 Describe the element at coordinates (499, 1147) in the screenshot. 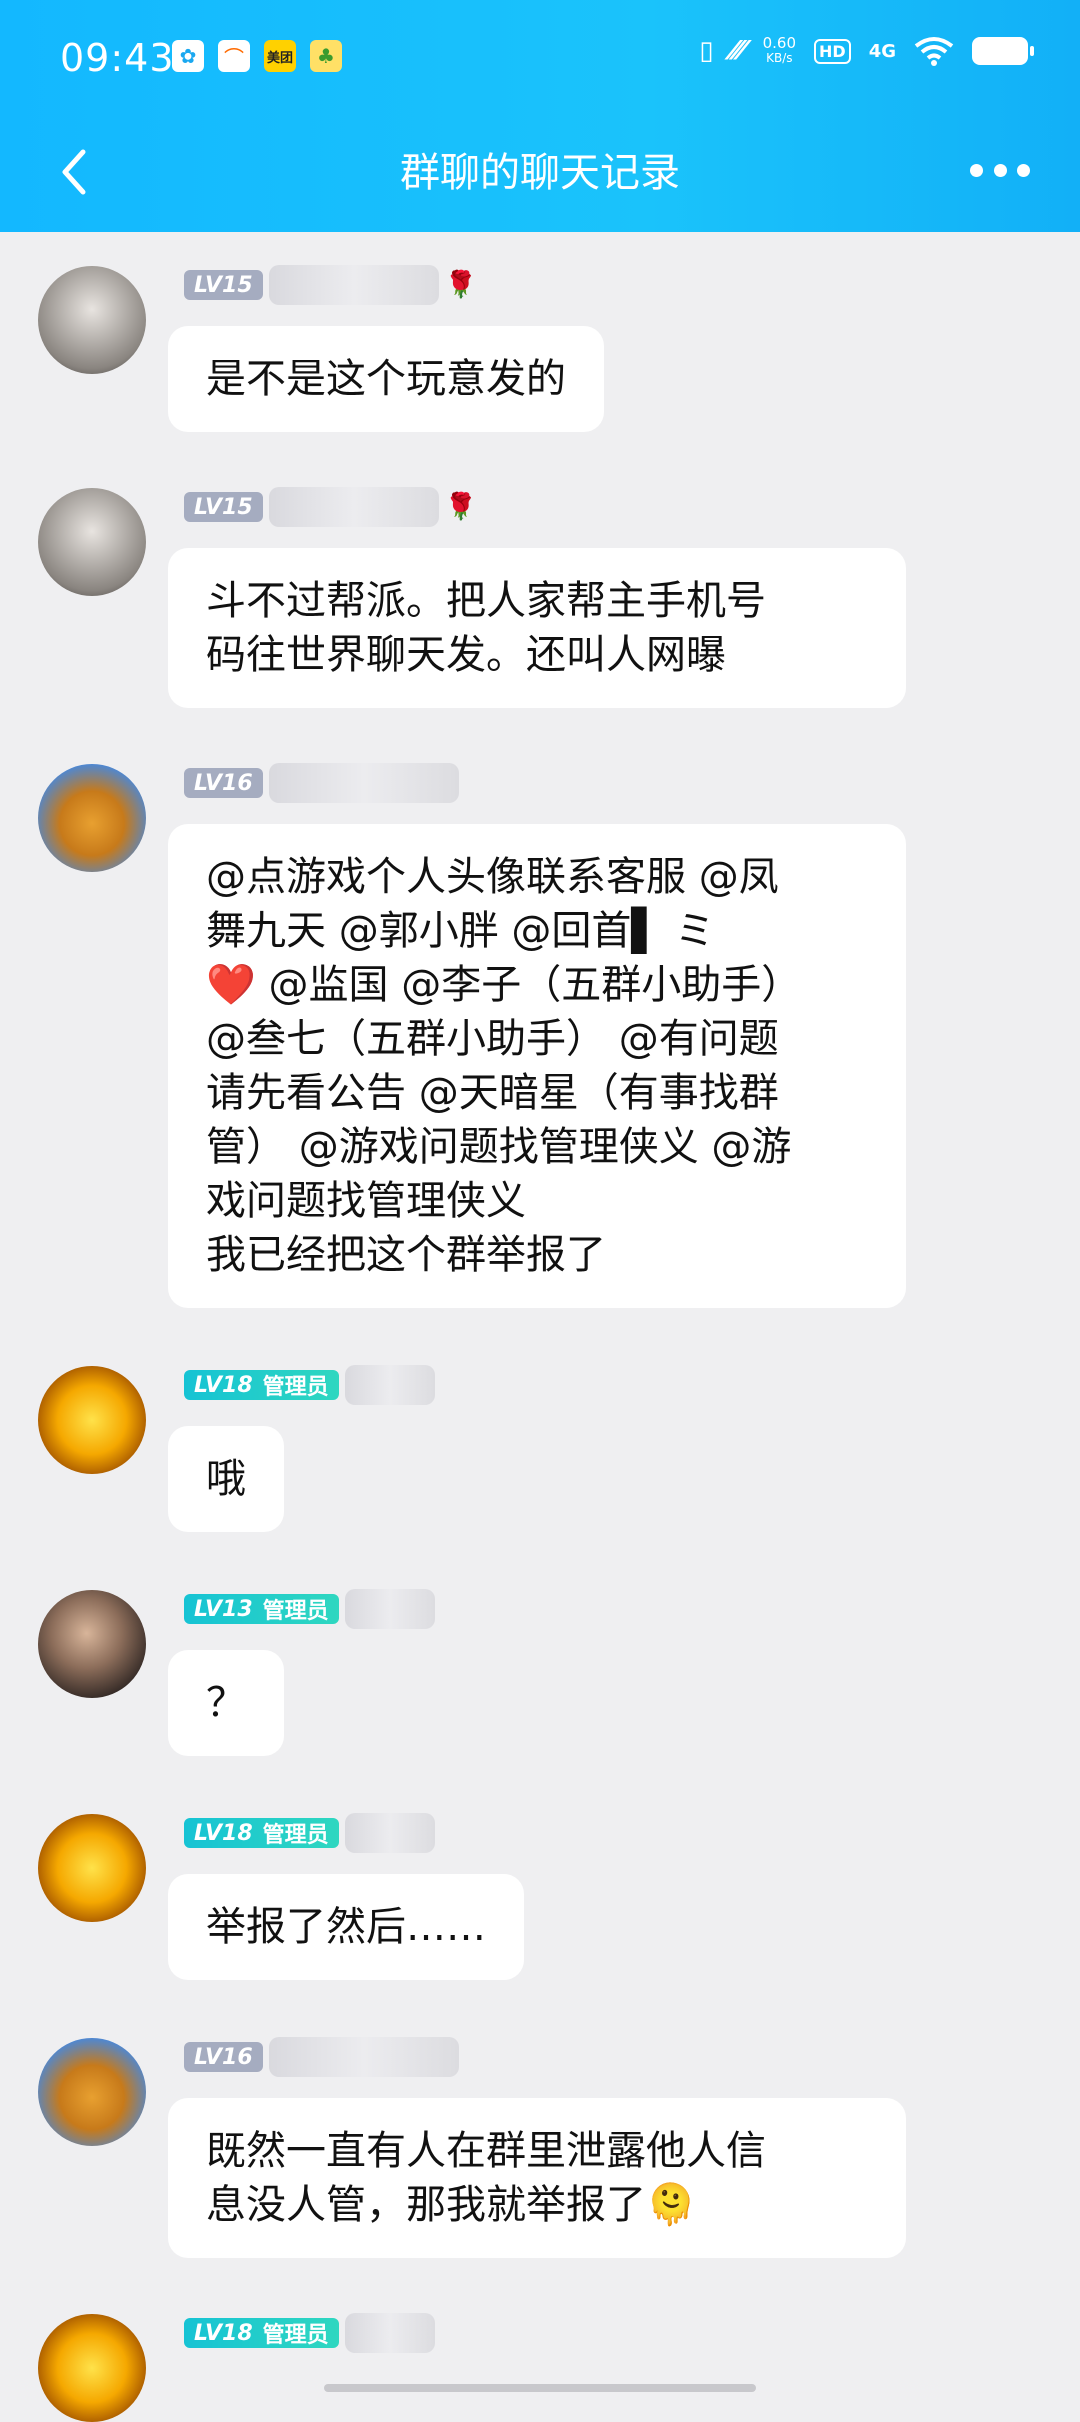

I see `message-line: 管） @游戏问题找管理侠义 @游` at that location.